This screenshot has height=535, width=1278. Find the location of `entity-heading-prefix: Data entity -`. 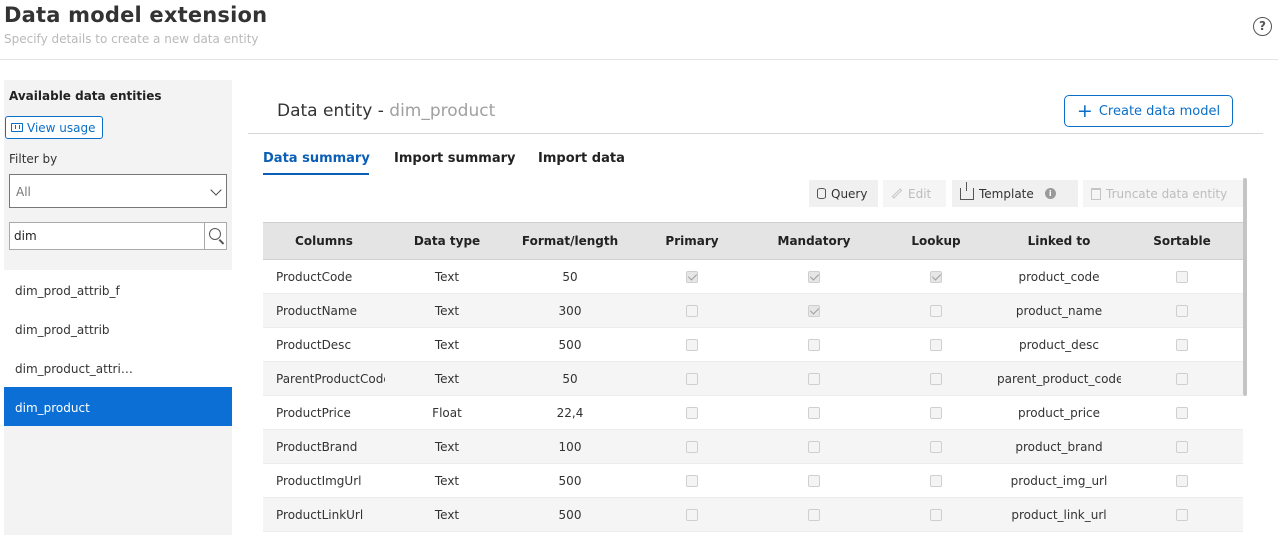

entity-heading-prefix: Data entity - is located at coordinates (333, 111).